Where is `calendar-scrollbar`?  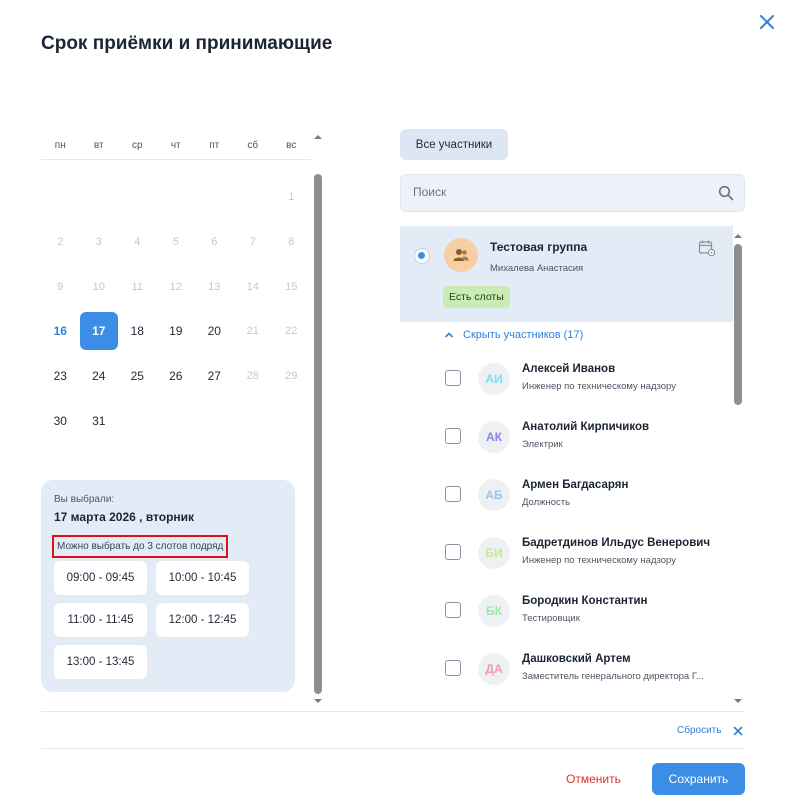 calendar-scrollbar is located at coordinates (318, 419).